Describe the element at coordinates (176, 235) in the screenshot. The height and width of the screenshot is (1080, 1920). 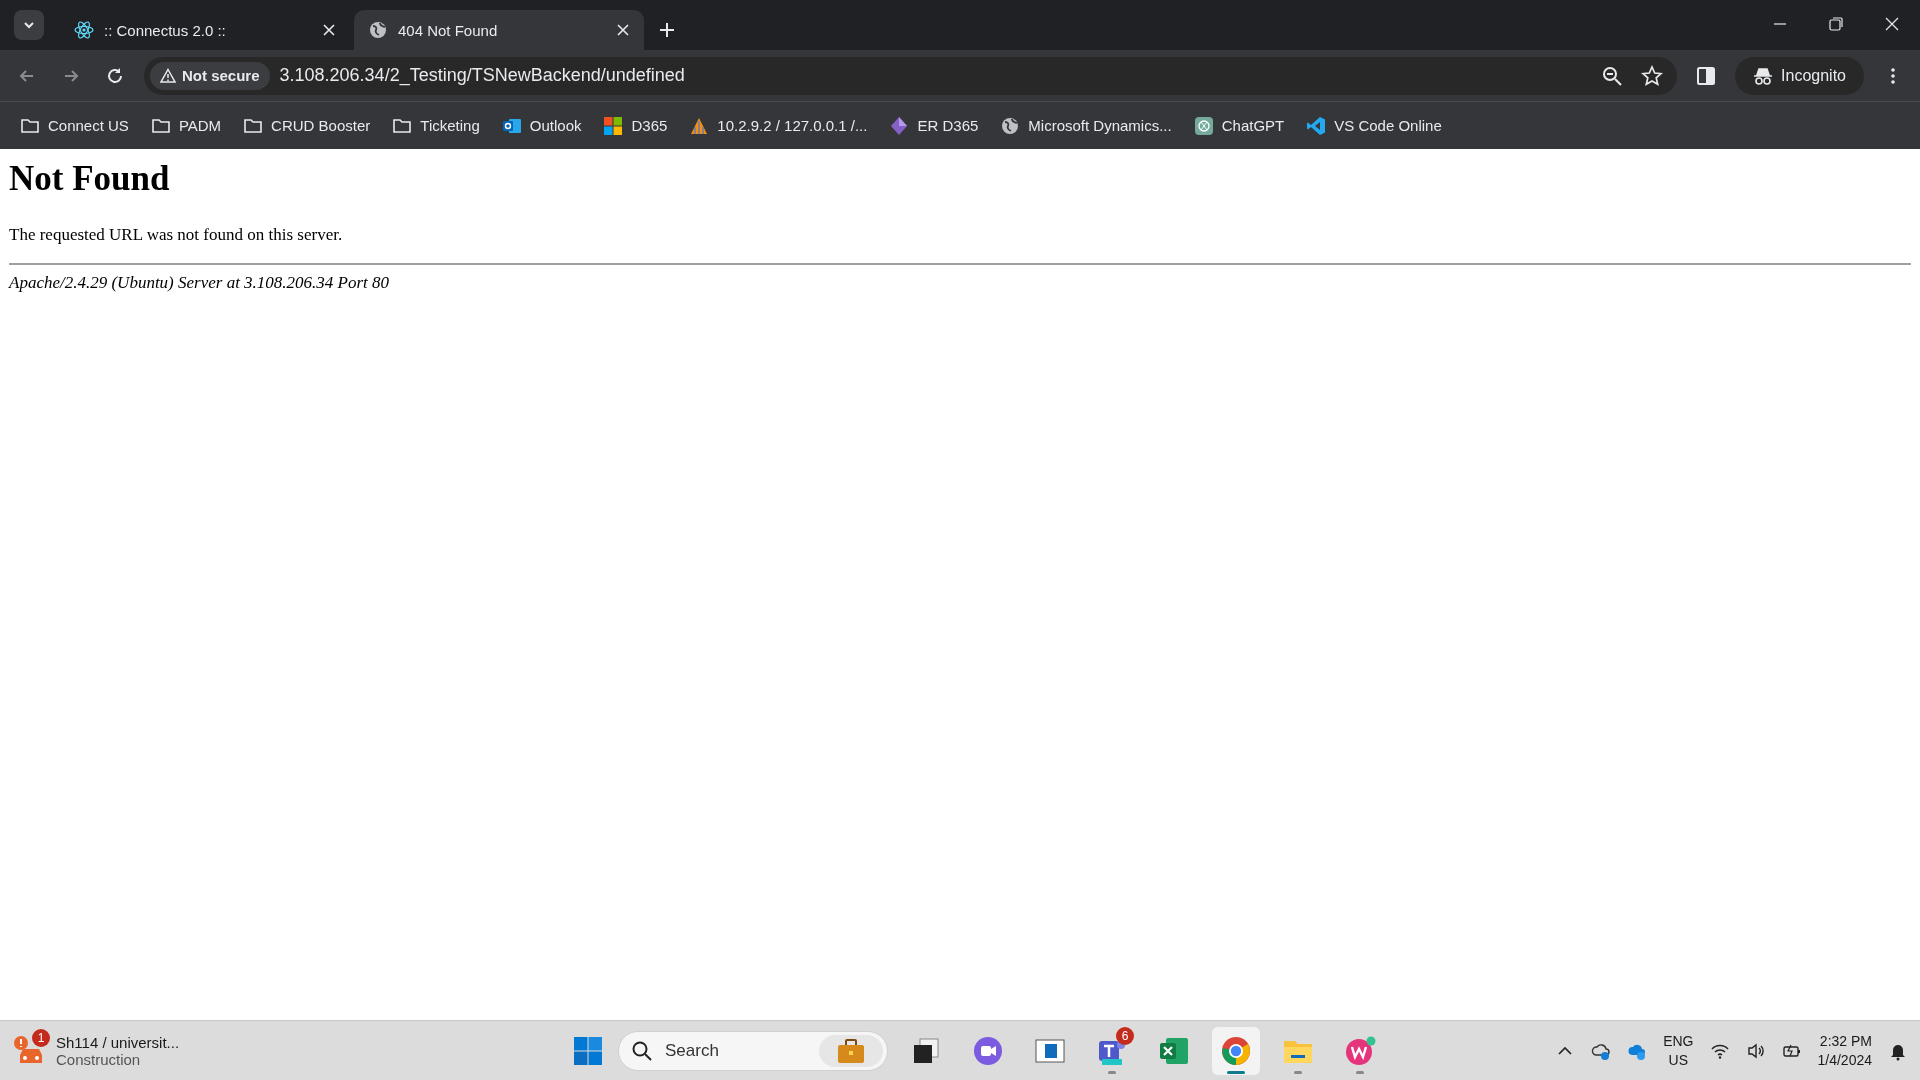
I see `error-message: The requested URL was not found on this server.` at that location.